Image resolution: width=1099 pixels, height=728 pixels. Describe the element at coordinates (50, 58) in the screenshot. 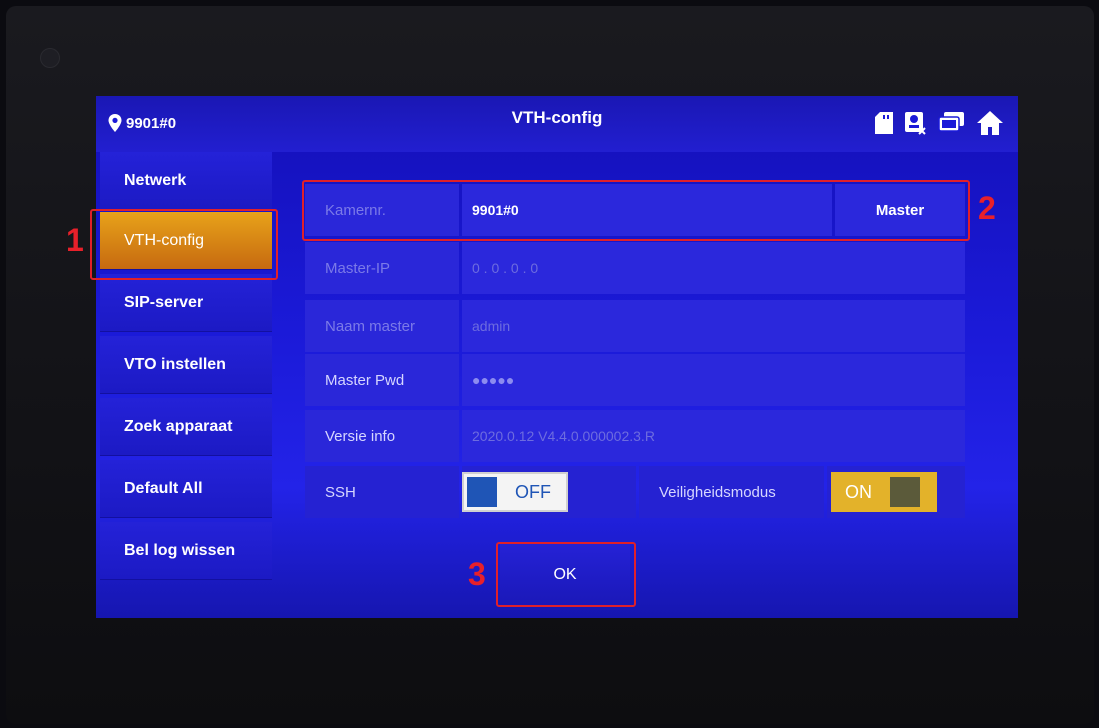

I see `camera-lens` at that location.